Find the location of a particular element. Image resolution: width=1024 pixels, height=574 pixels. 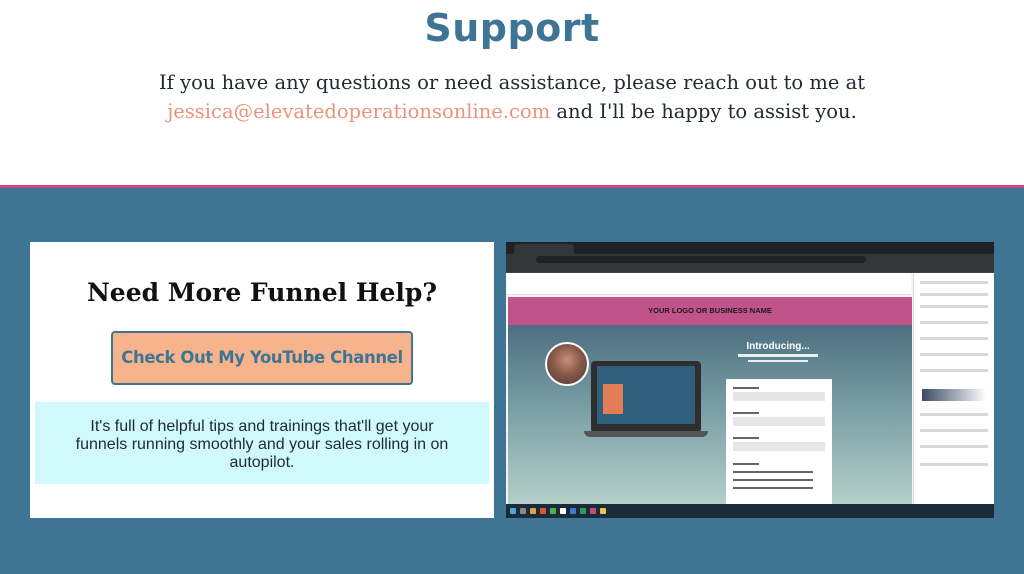

support-title: Support is located at coordinates (512, 28).